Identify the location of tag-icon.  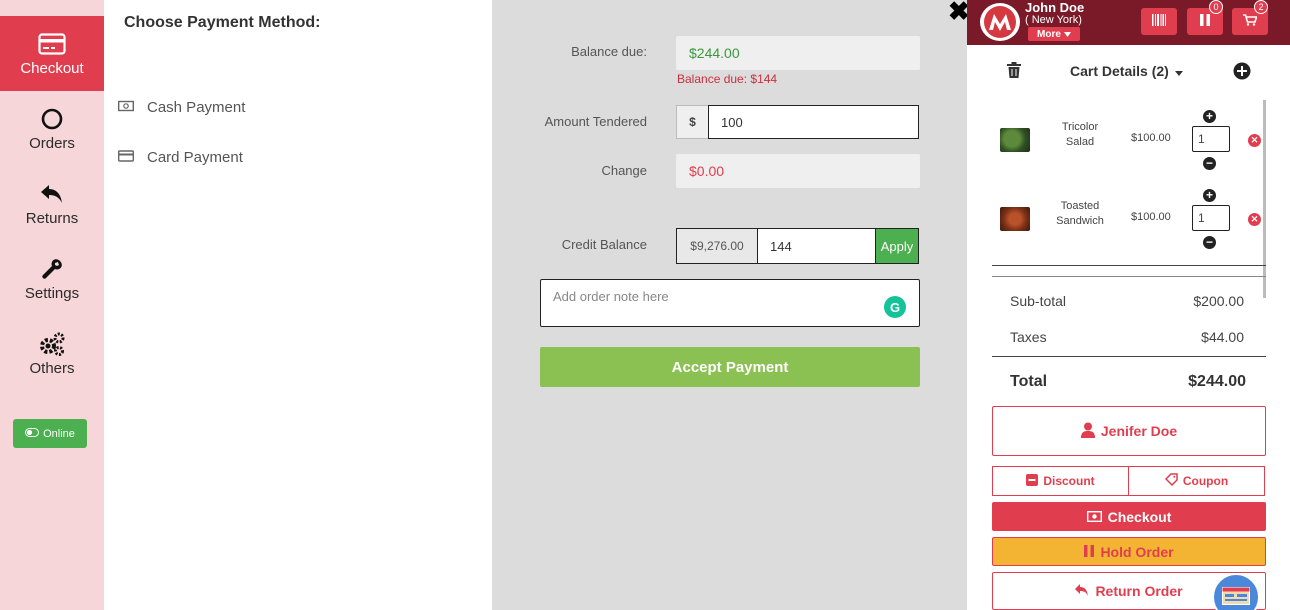
(1171, 481).